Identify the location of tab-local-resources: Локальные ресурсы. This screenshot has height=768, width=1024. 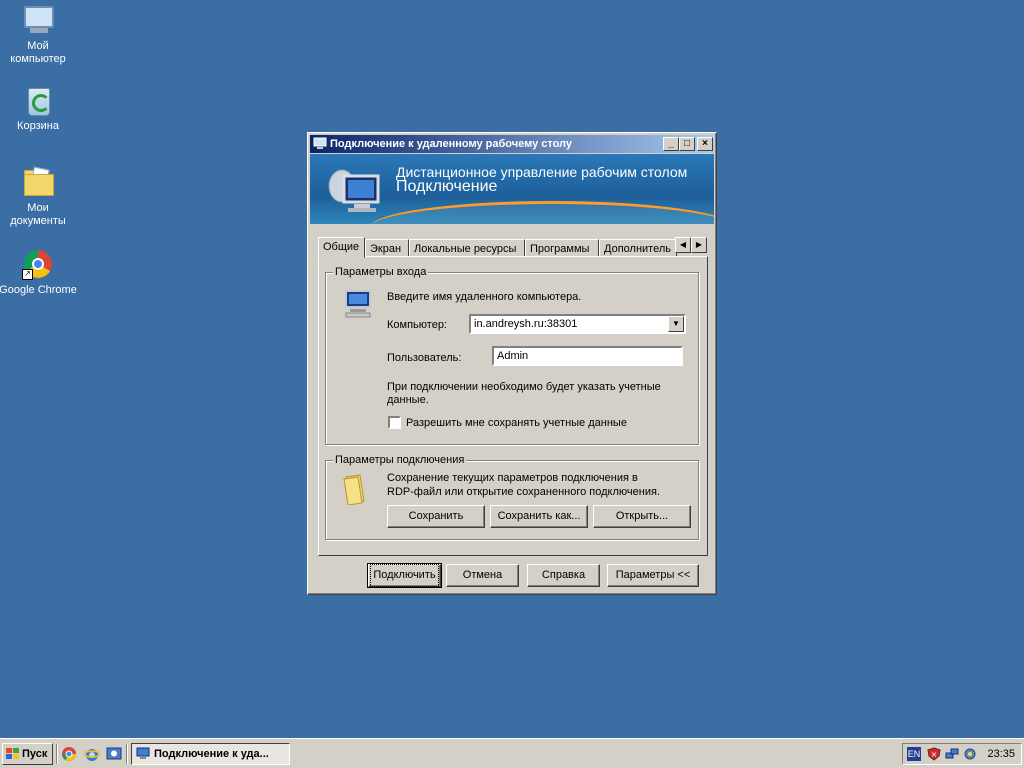
(467, 248).